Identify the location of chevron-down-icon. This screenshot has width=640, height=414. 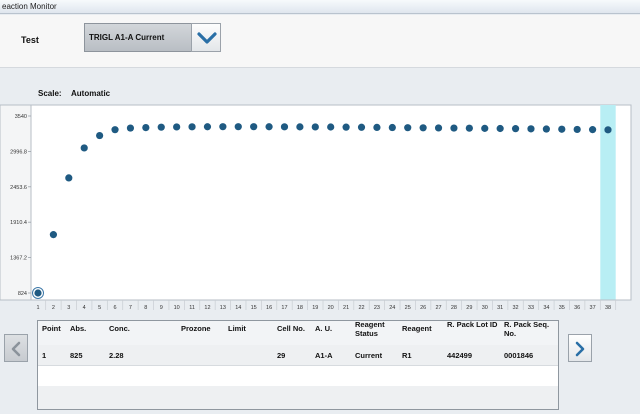
(207, 38).